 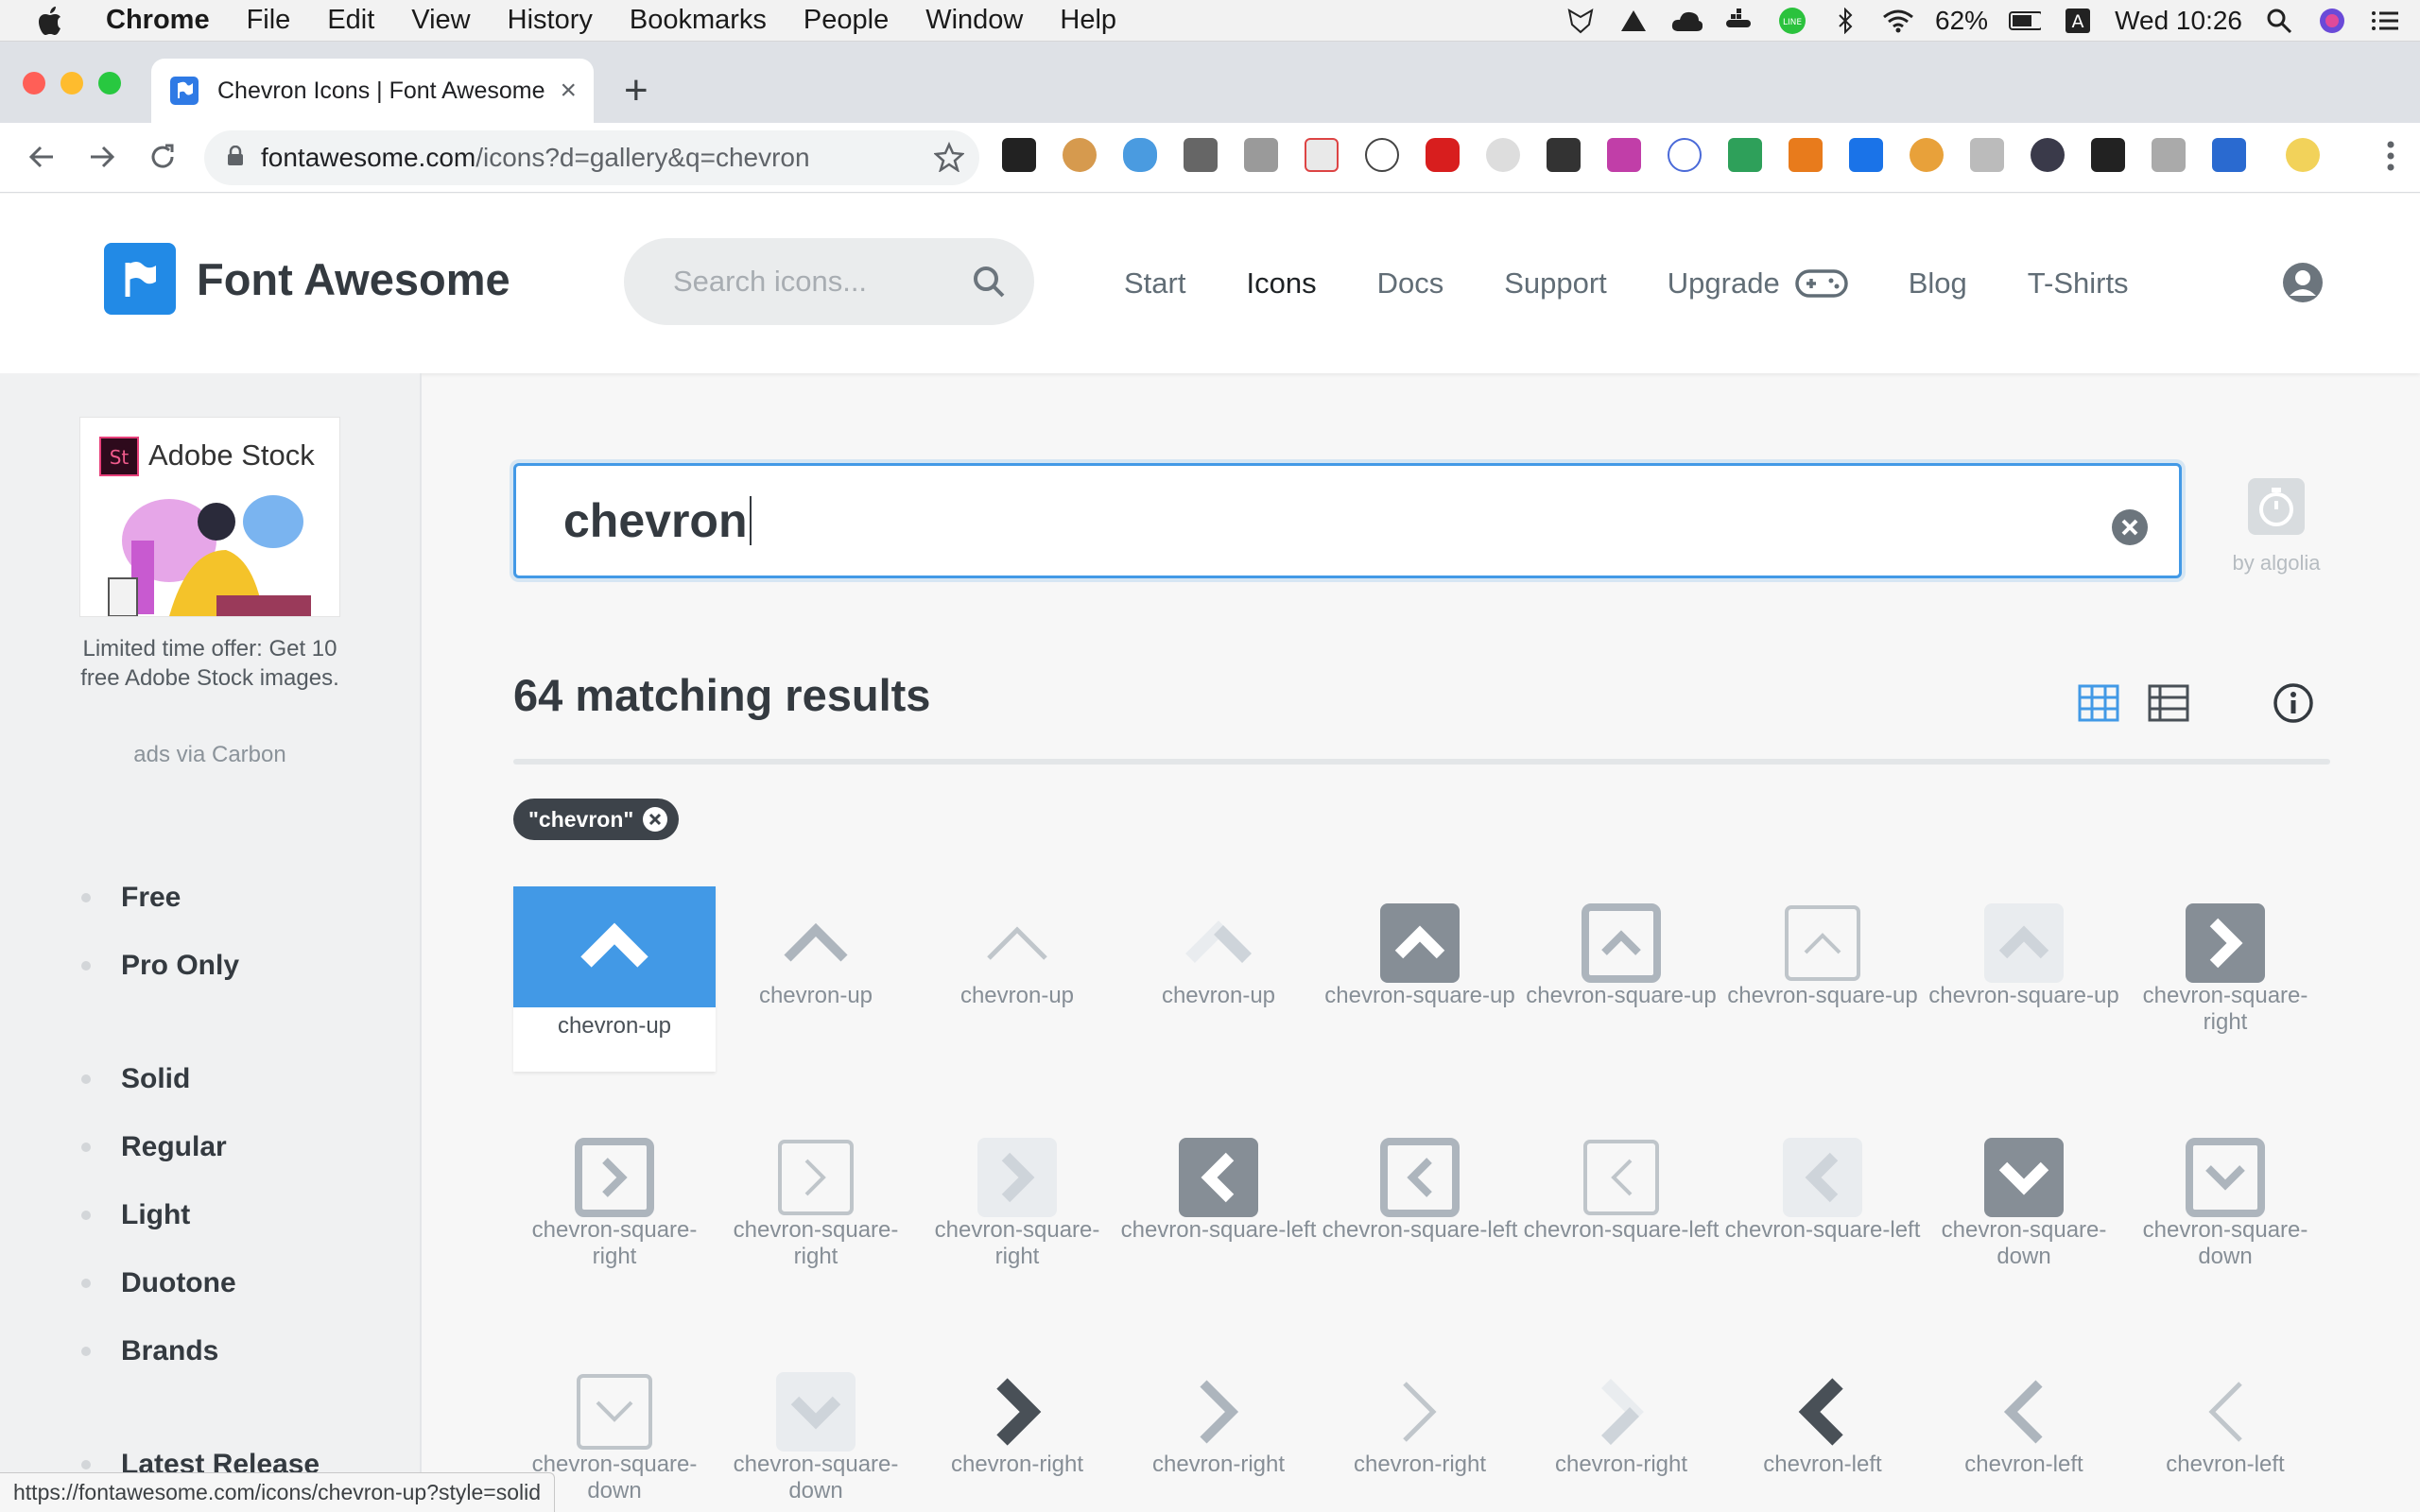 I want to click on cookie-extension-icon, so click(x=1080, y=155).